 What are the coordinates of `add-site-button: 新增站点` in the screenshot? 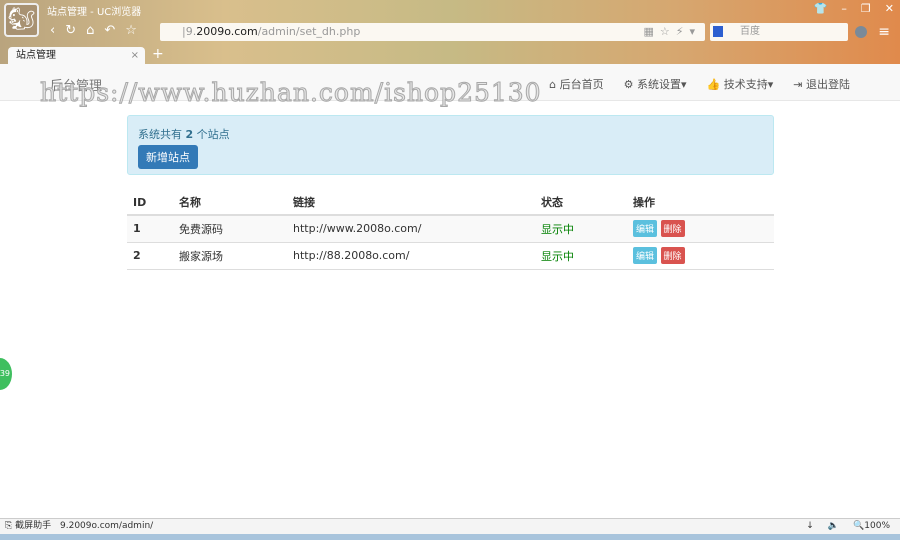 It's located at (168, 157).